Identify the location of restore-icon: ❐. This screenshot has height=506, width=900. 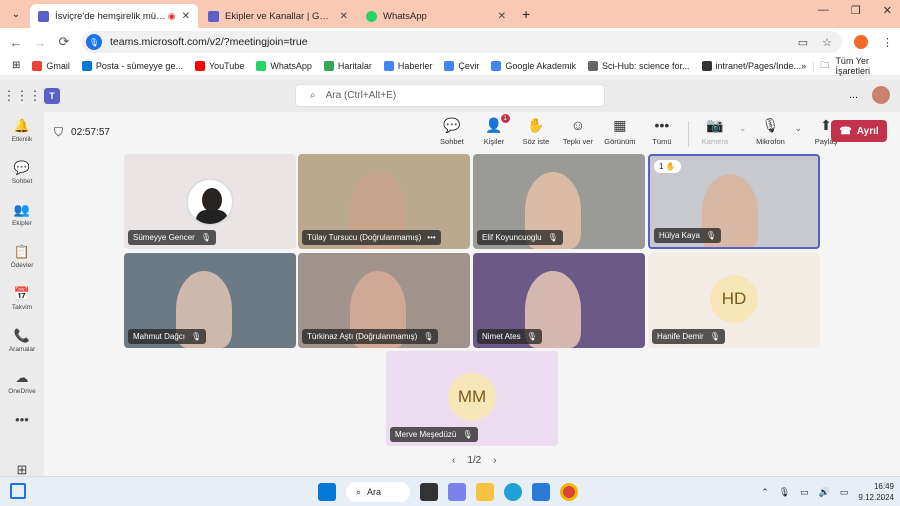
(856, 10).